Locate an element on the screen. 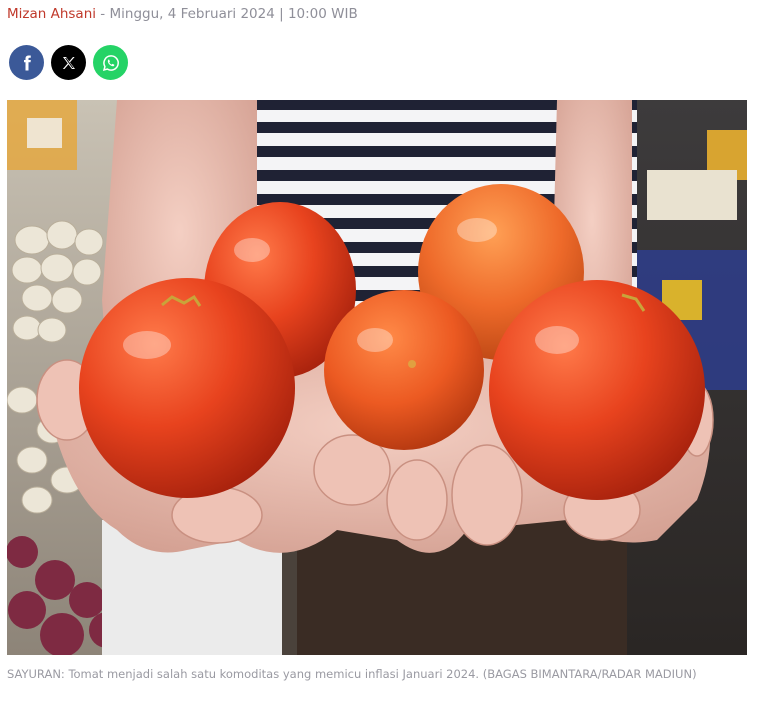 This screenshot has width=758, height=706. whatsapp-share-button is located at coordinates (110, 62).